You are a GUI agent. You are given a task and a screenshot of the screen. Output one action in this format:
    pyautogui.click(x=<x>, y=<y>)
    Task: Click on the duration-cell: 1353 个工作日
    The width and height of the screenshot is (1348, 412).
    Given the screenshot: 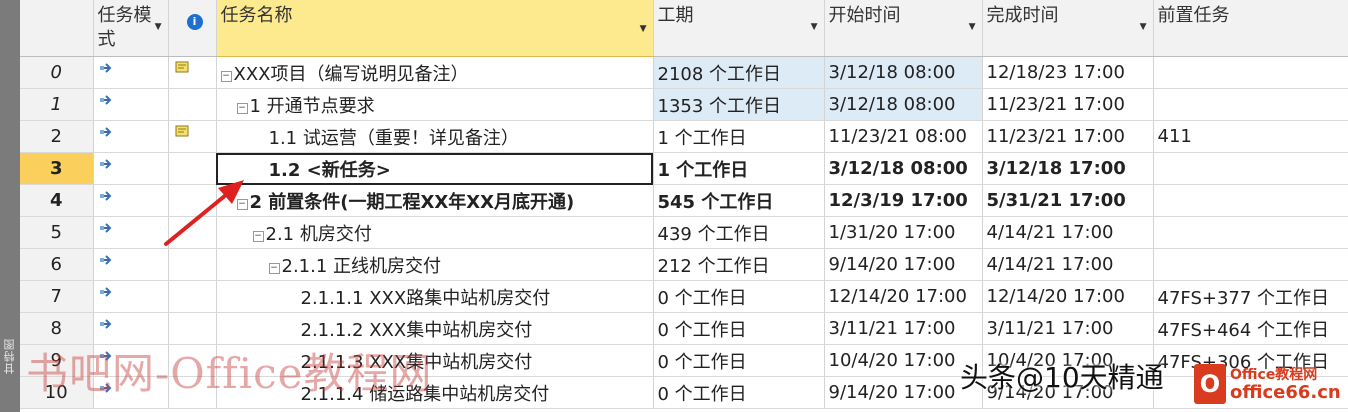 What is the action you would take?
    pyautogui.click(x=739, y=104)
    